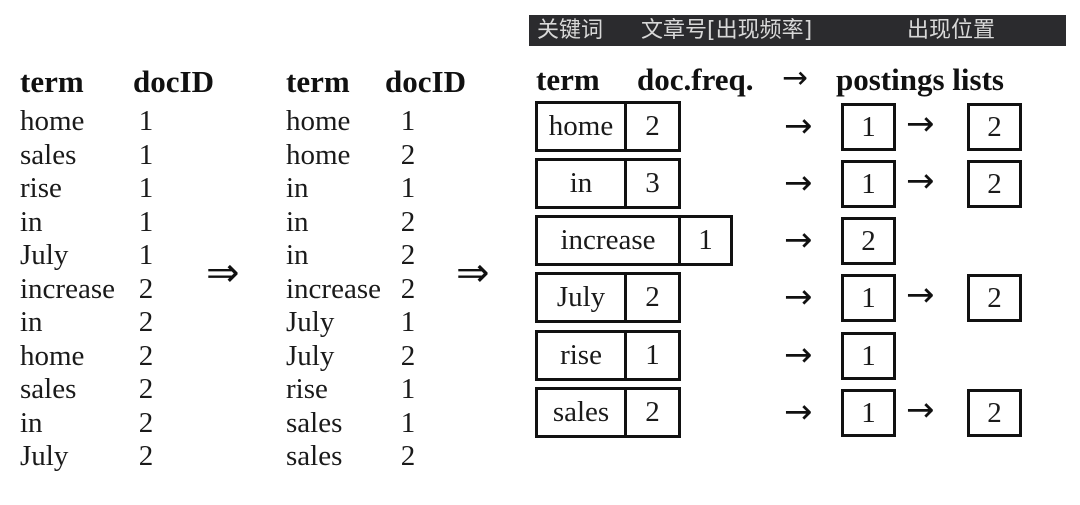 The width and height of the screenshot is (1080, 505). What do you see at coordinates (318, 81) in the screenshot?
I see `table2-header-term: term` at bounding box center [318, 81].